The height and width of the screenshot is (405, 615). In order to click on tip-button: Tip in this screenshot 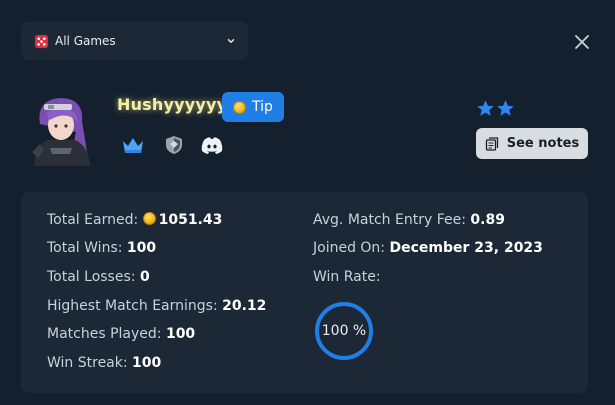, I will do `click(253, 107)`.